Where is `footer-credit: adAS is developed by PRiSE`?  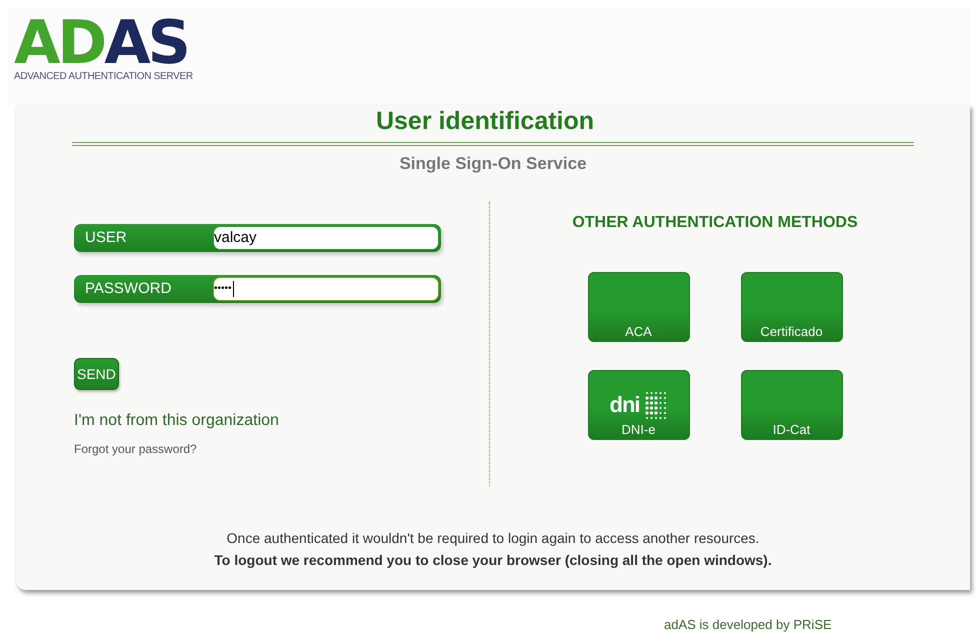 footer-credit: adAS is developed by PRiSE is located at coordinates (748, 624).